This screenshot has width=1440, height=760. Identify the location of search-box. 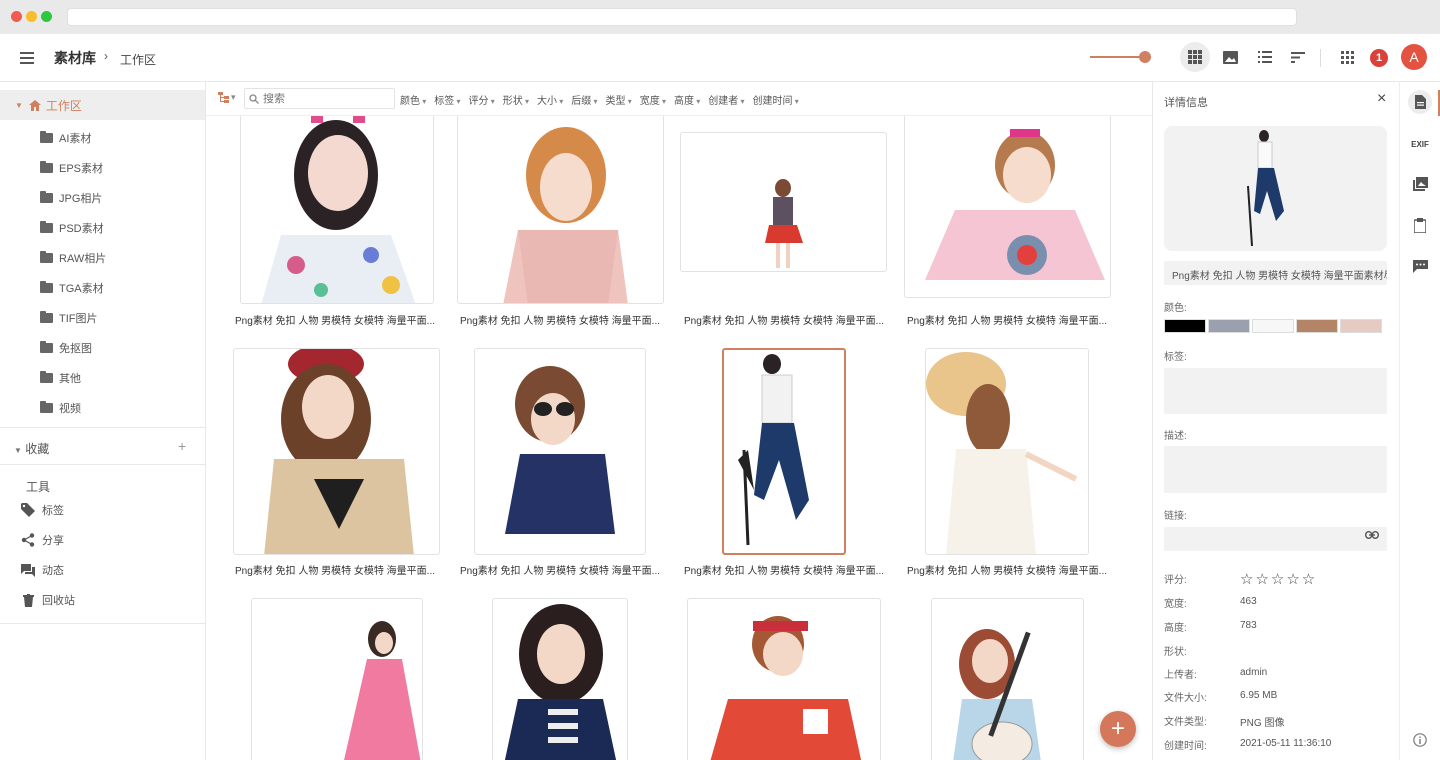
(319, 98).